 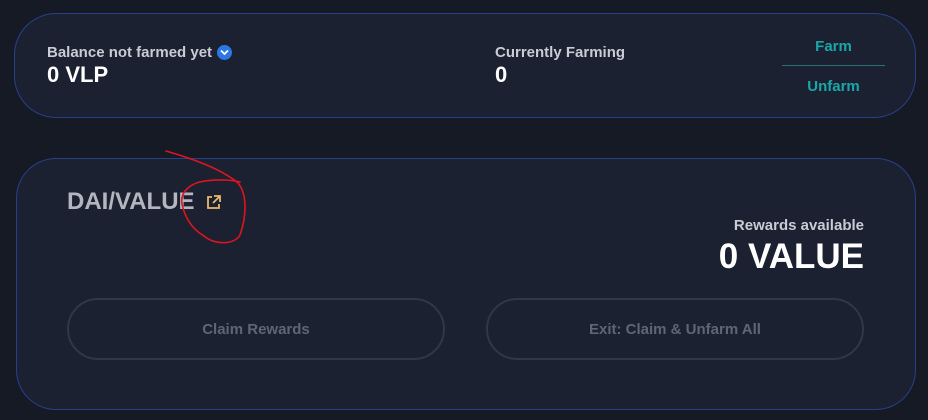 I want to click on balance-label-row: Balance not farmed yet, so click(x=140, y=52).